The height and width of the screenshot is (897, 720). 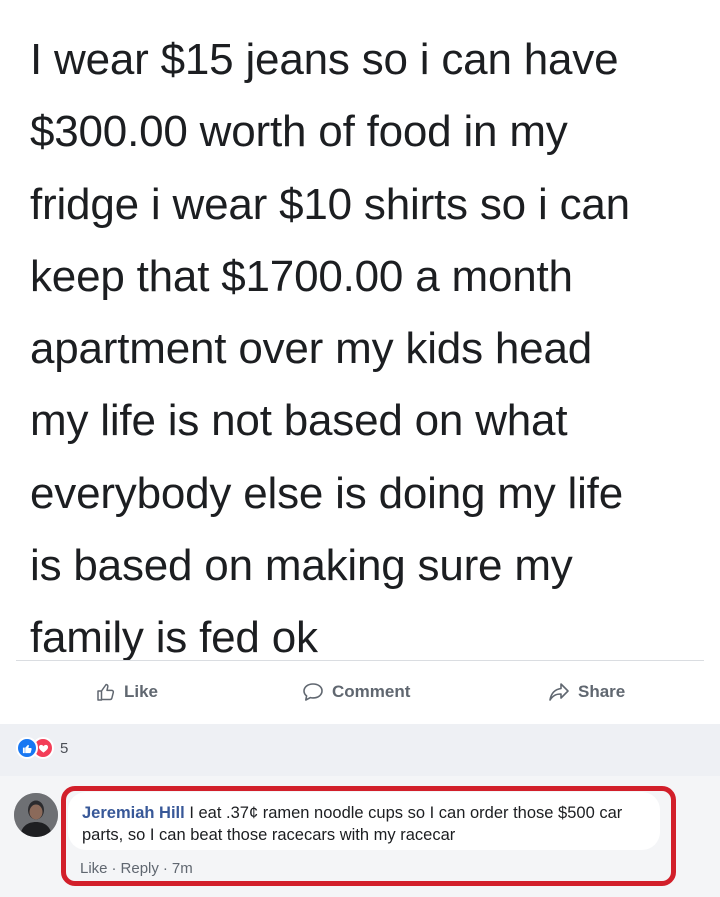 I want to click on comment-meta: Like · Reply · 7m, so click(x=136, y=868).